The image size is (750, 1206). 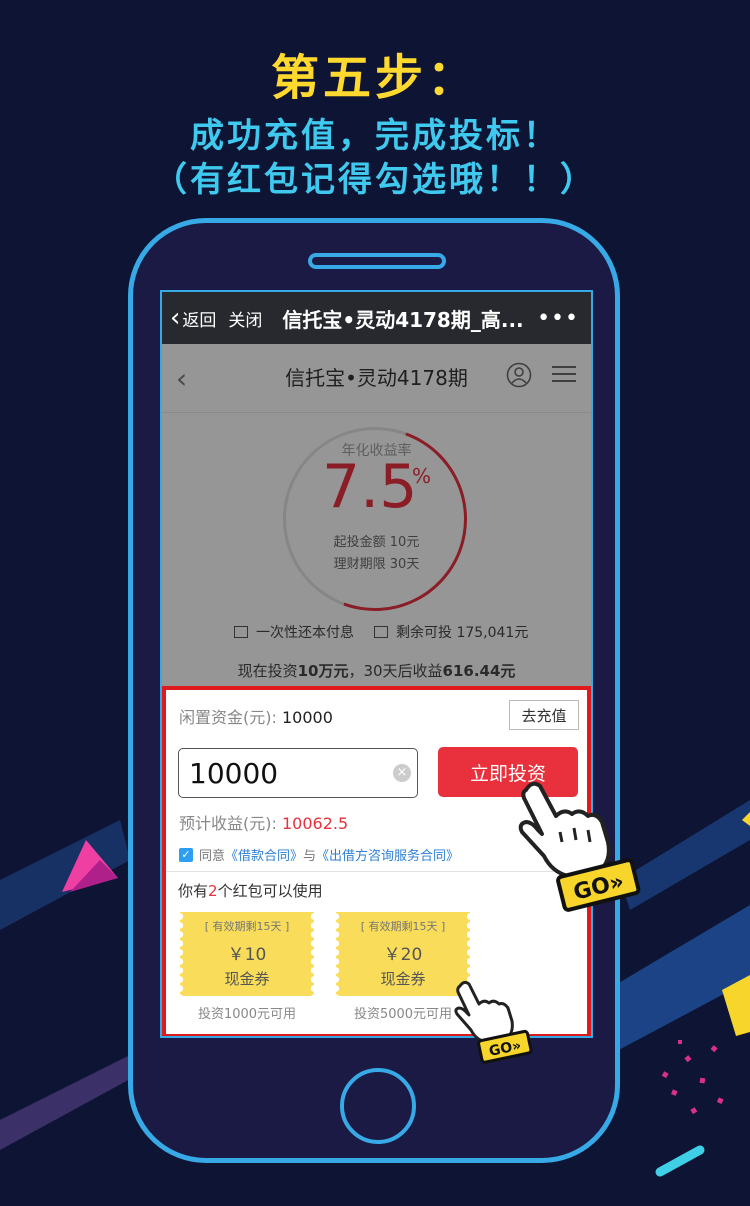 I want to click on amount-input: 10000 ×, so click(x=298, y=773).